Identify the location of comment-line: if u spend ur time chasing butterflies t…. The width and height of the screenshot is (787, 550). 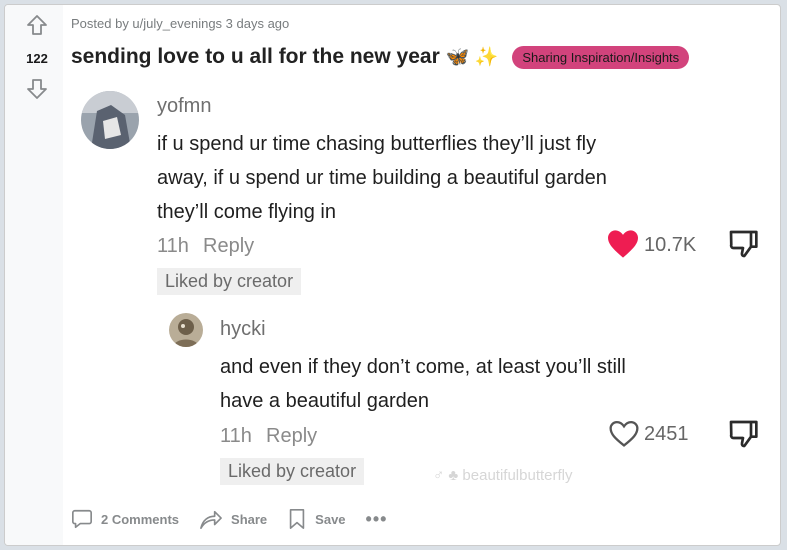
(377, 144).